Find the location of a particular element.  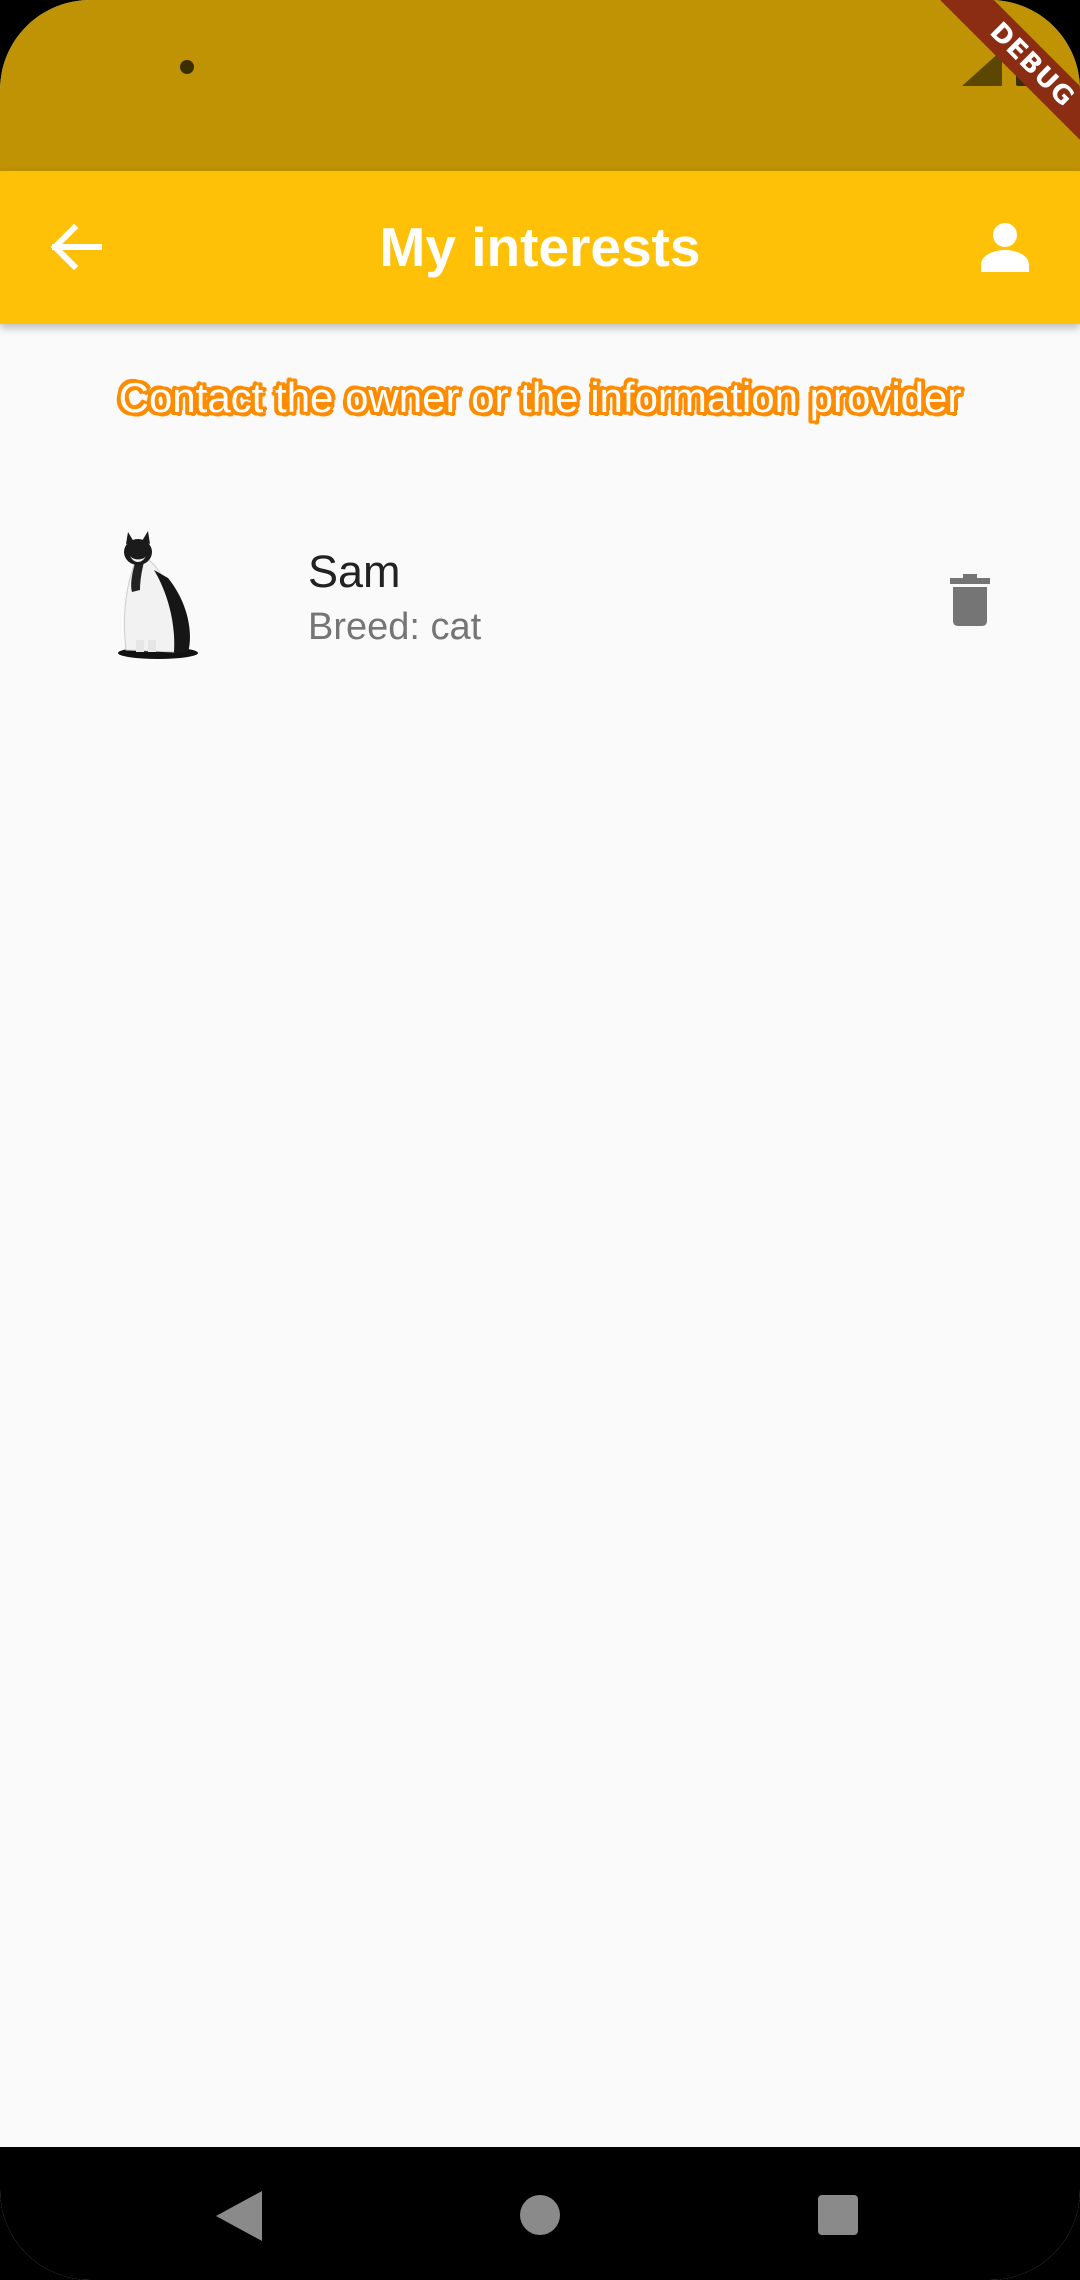

person-icon is located at coordinates (1005, 247).